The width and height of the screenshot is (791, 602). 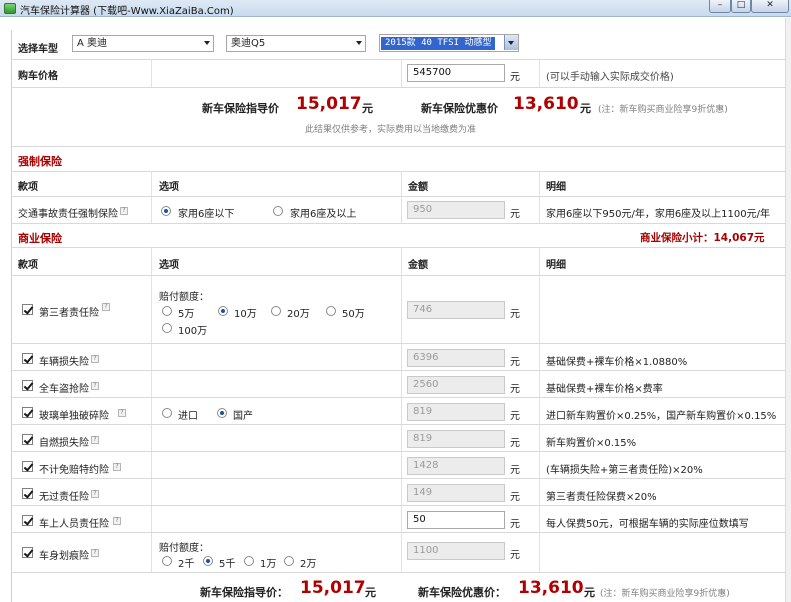 What do you see at coordinates (289, 561) in the screenshot?
I see `scratch-2w-radio` at bounding box center [289, 561].